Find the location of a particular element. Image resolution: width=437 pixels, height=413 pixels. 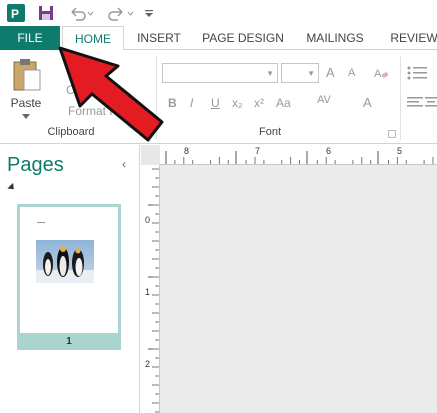

shrink-font-button: A is located at coordinates (351, 73).